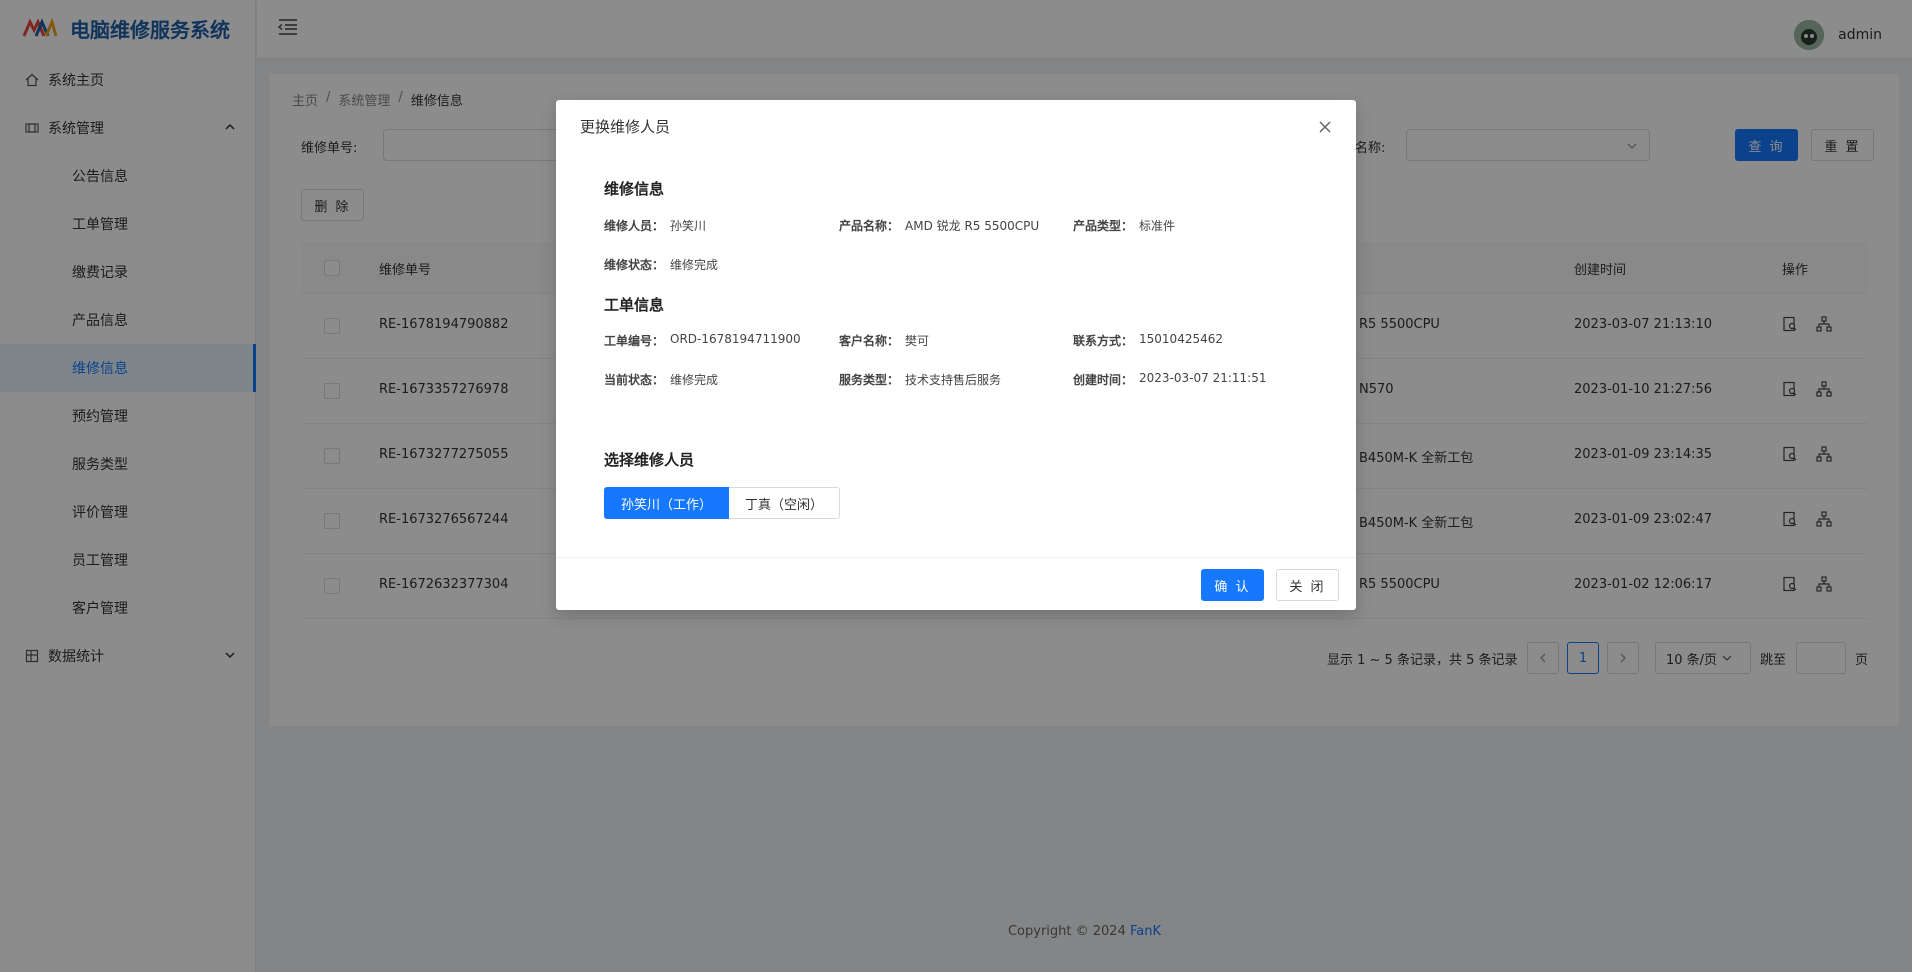  What do you see at coordinates (634, 265) in the screenshot?
I see `field-label: 维修状态：` at bounding box center [634, 265].